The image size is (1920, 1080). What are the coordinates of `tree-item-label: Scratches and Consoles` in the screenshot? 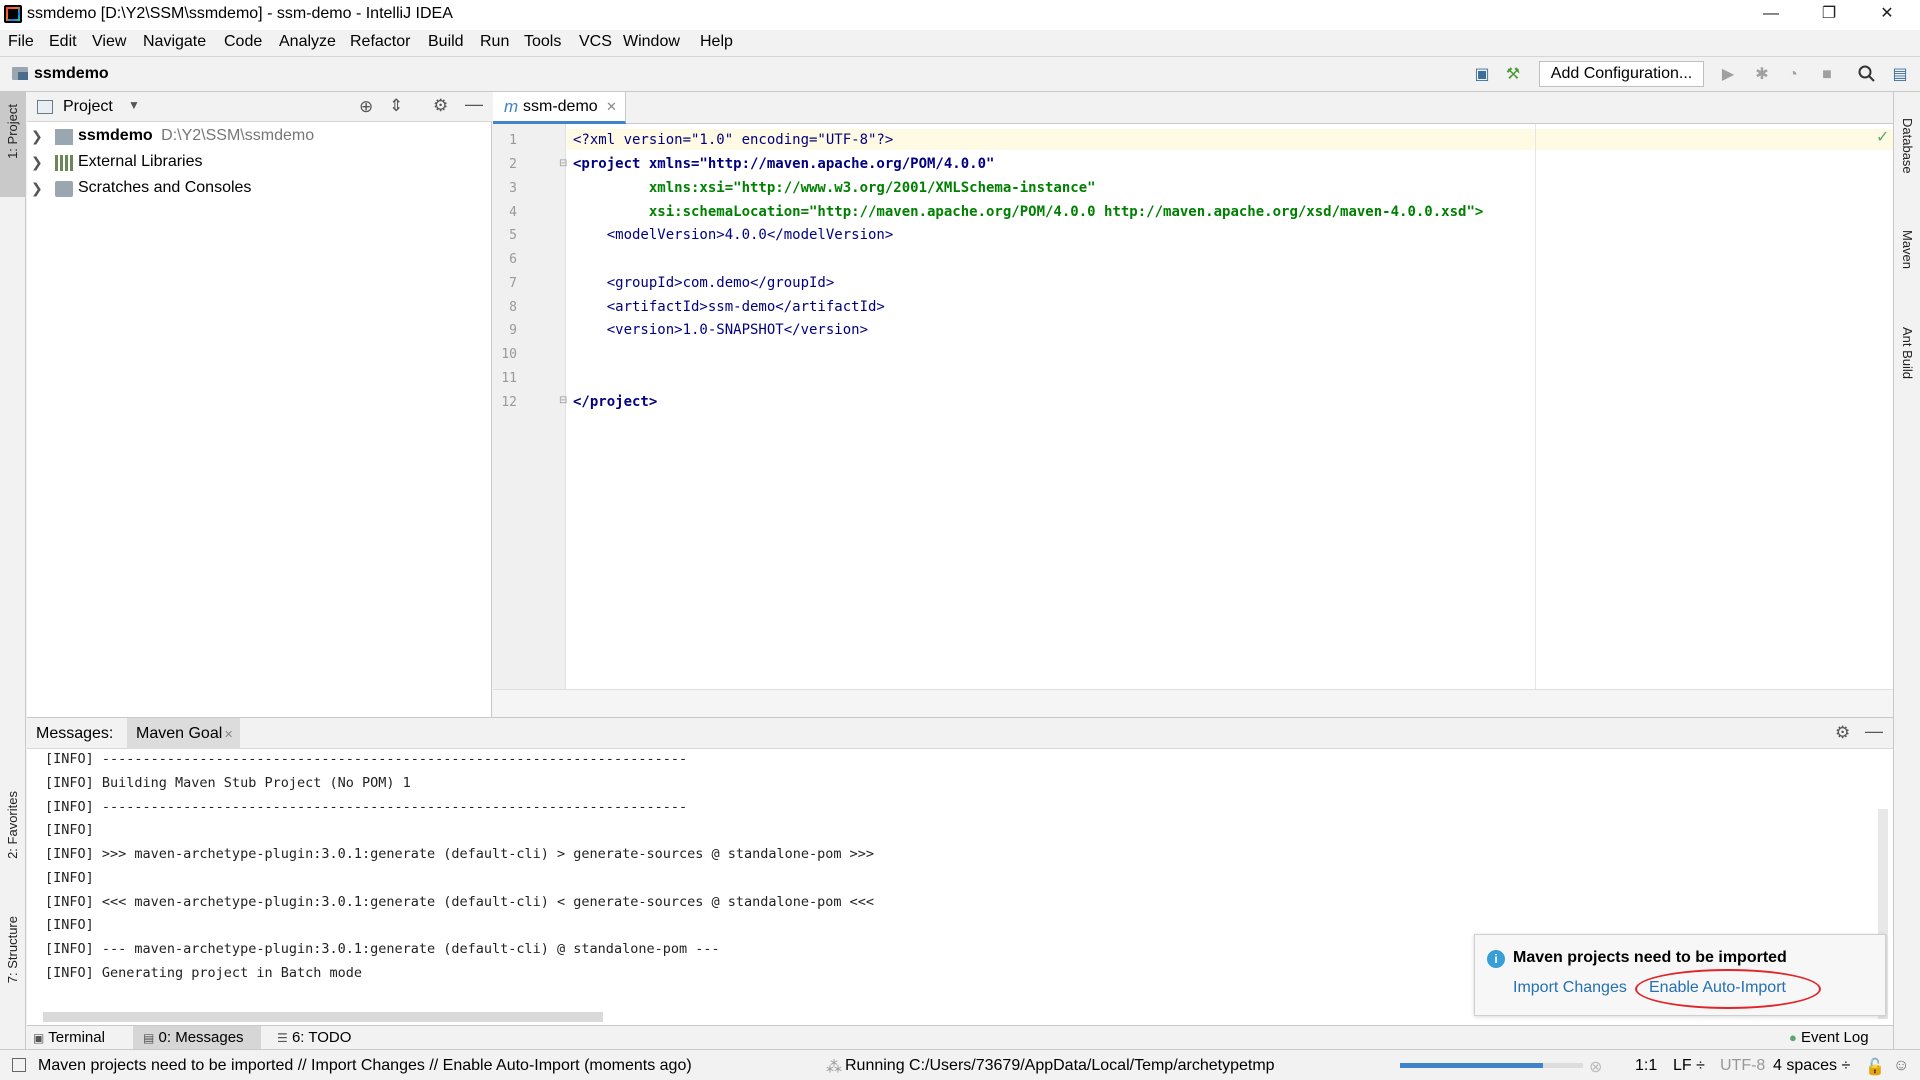 It's located at (165, 187).